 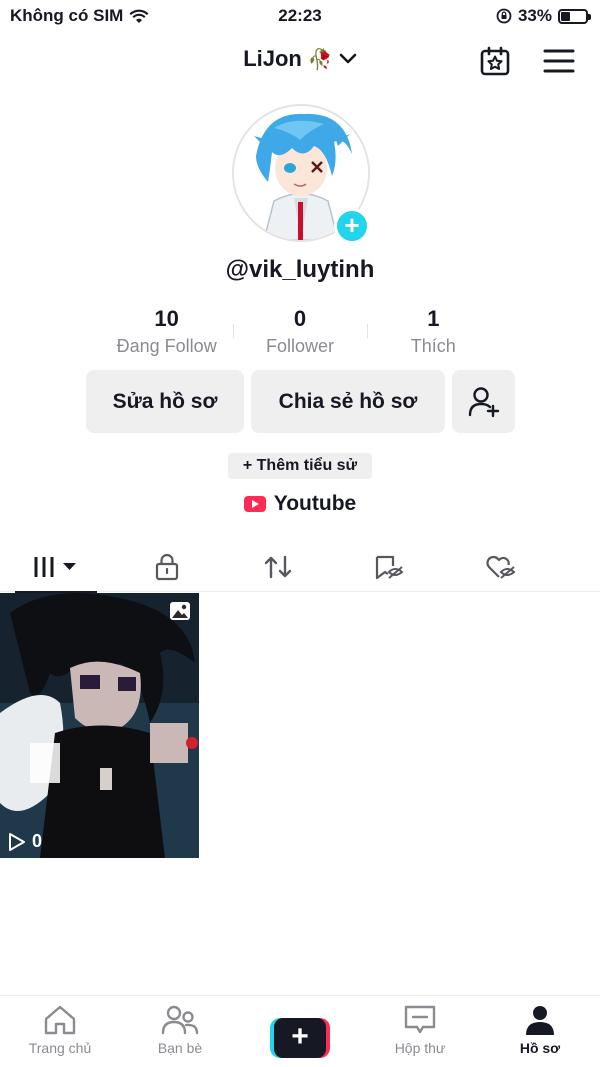 I want to click on content-tabs, so click(x=300, y=567).